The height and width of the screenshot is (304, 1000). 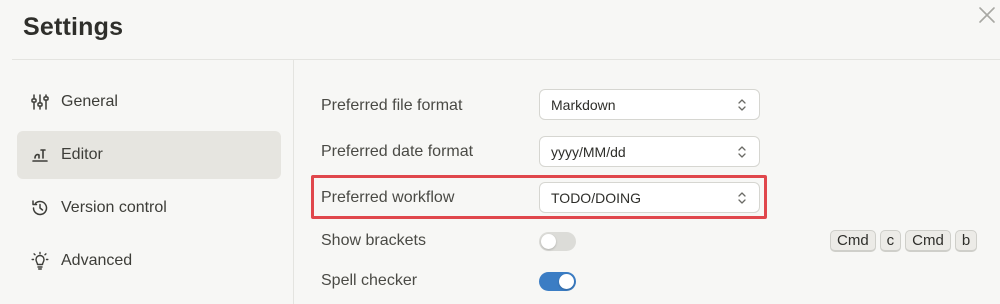 I want to click on spell-checker-toggle, so click(x=557, y=281).